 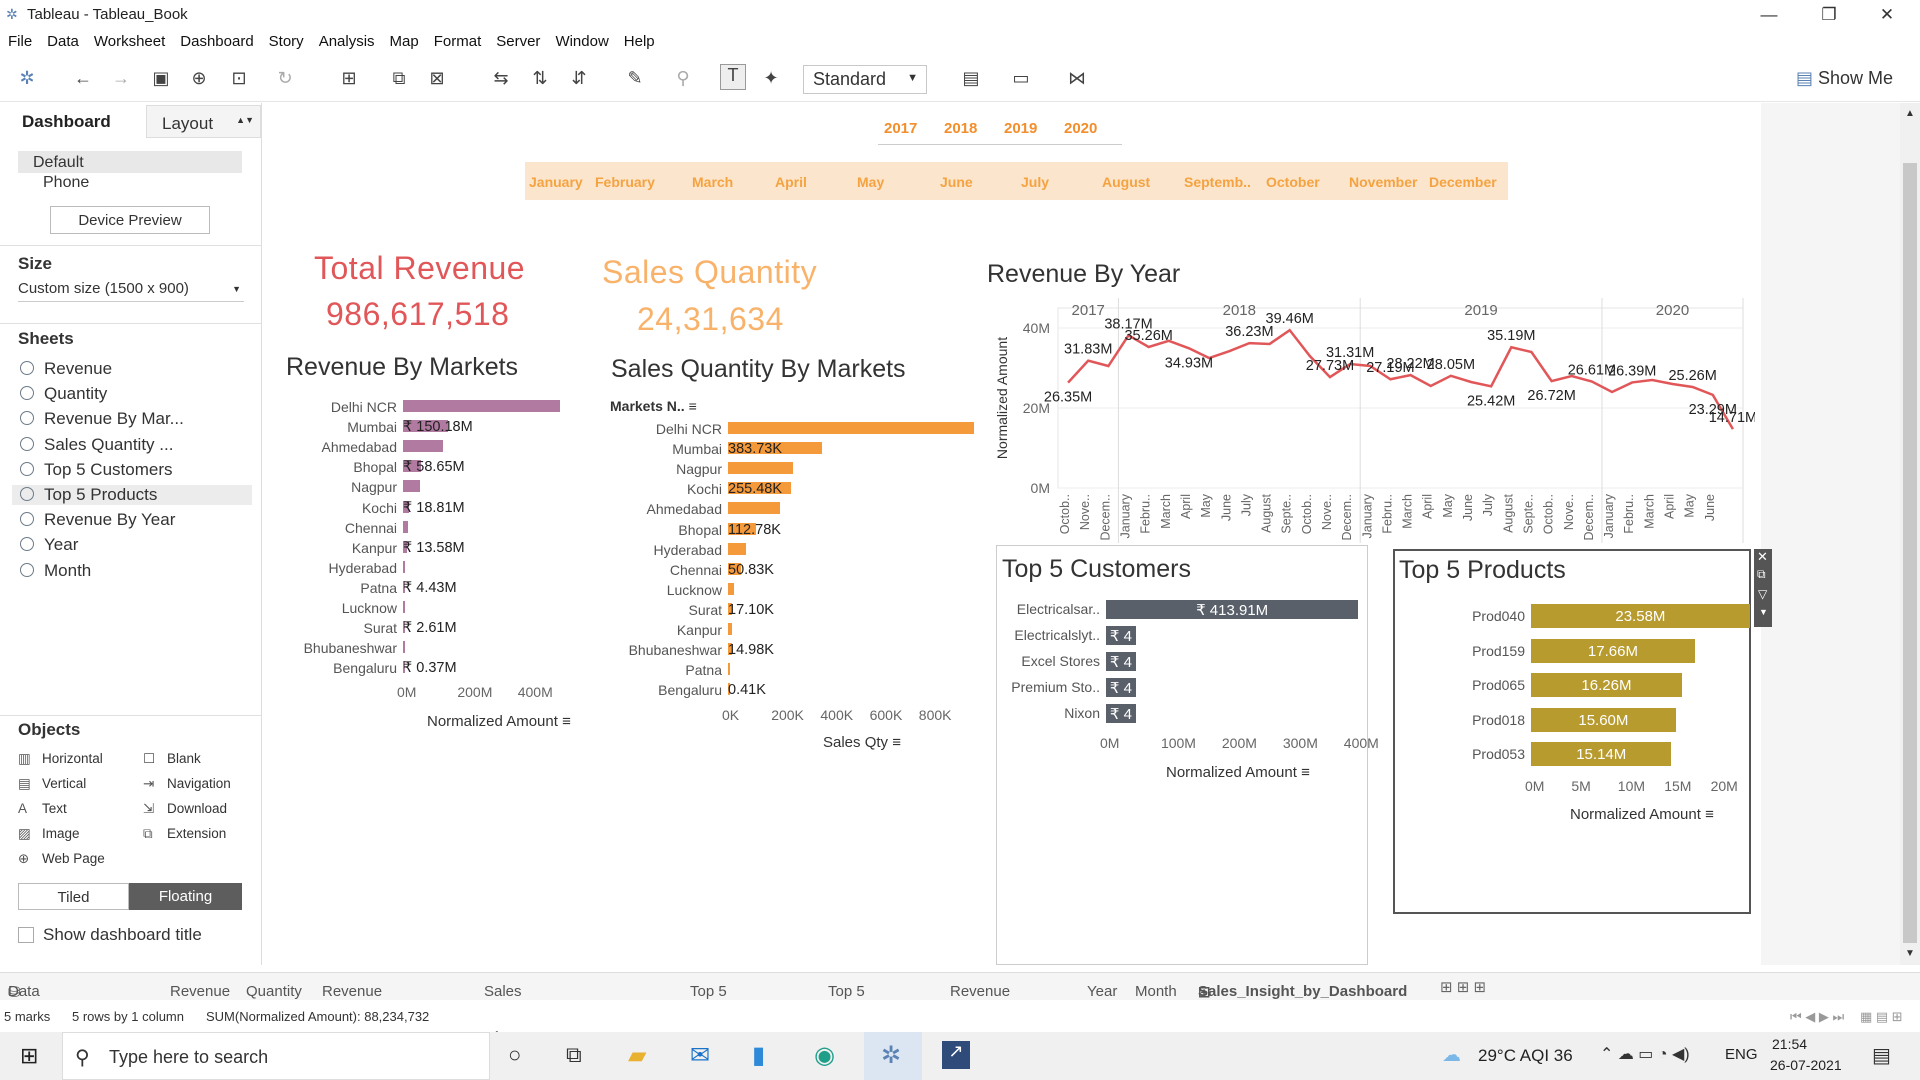 What do you see at coordinates (1910, 553) in the screenshot?
I see `scroll-thumb` at bounding box center [1910, 553].